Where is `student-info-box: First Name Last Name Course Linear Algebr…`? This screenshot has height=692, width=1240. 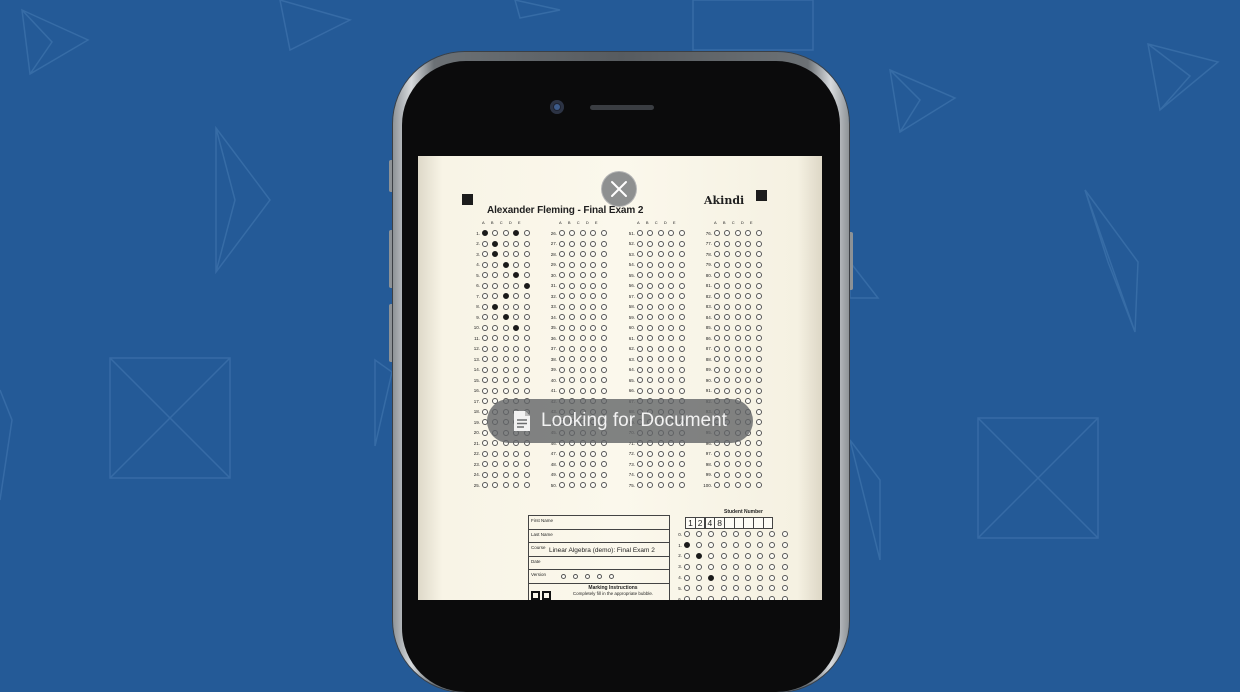 student-info-box: First Name Last Name Course Linear Algebr… is located at coordinates (599, 557).